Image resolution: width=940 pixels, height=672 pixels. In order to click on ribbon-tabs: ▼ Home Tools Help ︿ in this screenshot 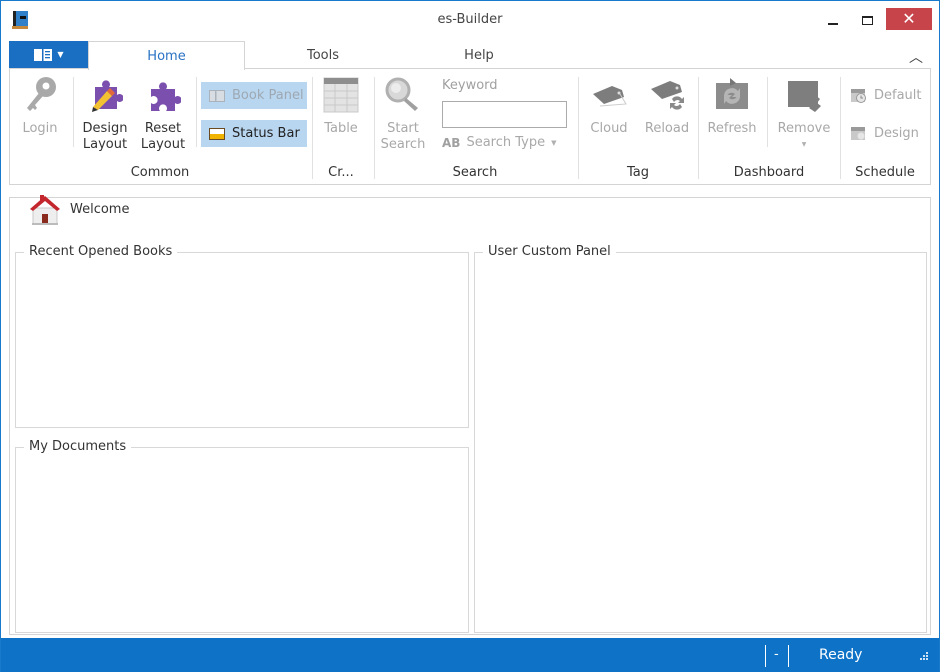, I will do `click(470, 55)`.